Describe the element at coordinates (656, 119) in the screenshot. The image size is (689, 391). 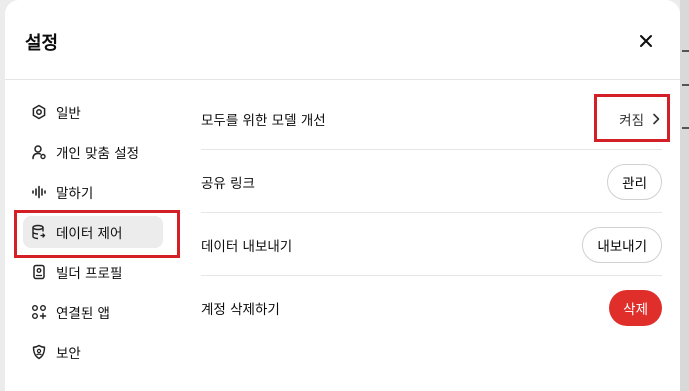
I see `chevron-right-icon` at that location.